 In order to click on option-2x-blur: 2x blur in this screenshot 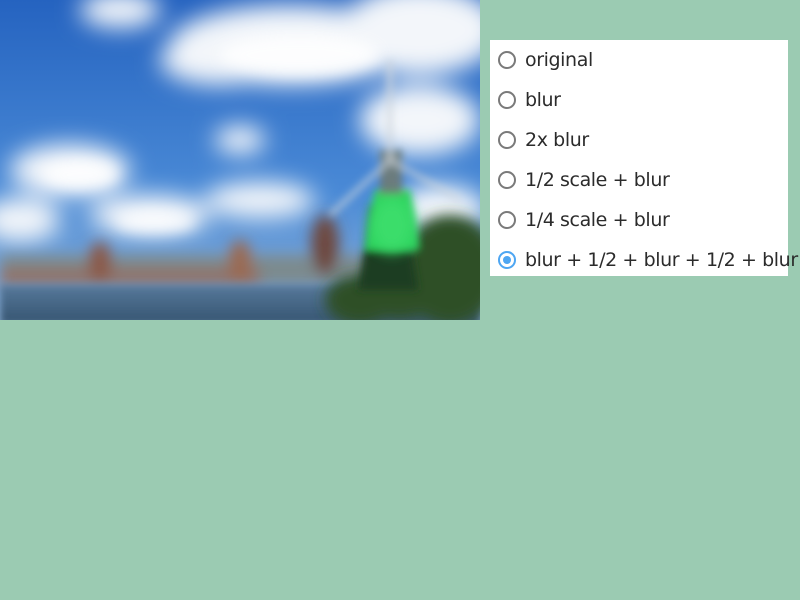, I will do `click(539, 140)`.